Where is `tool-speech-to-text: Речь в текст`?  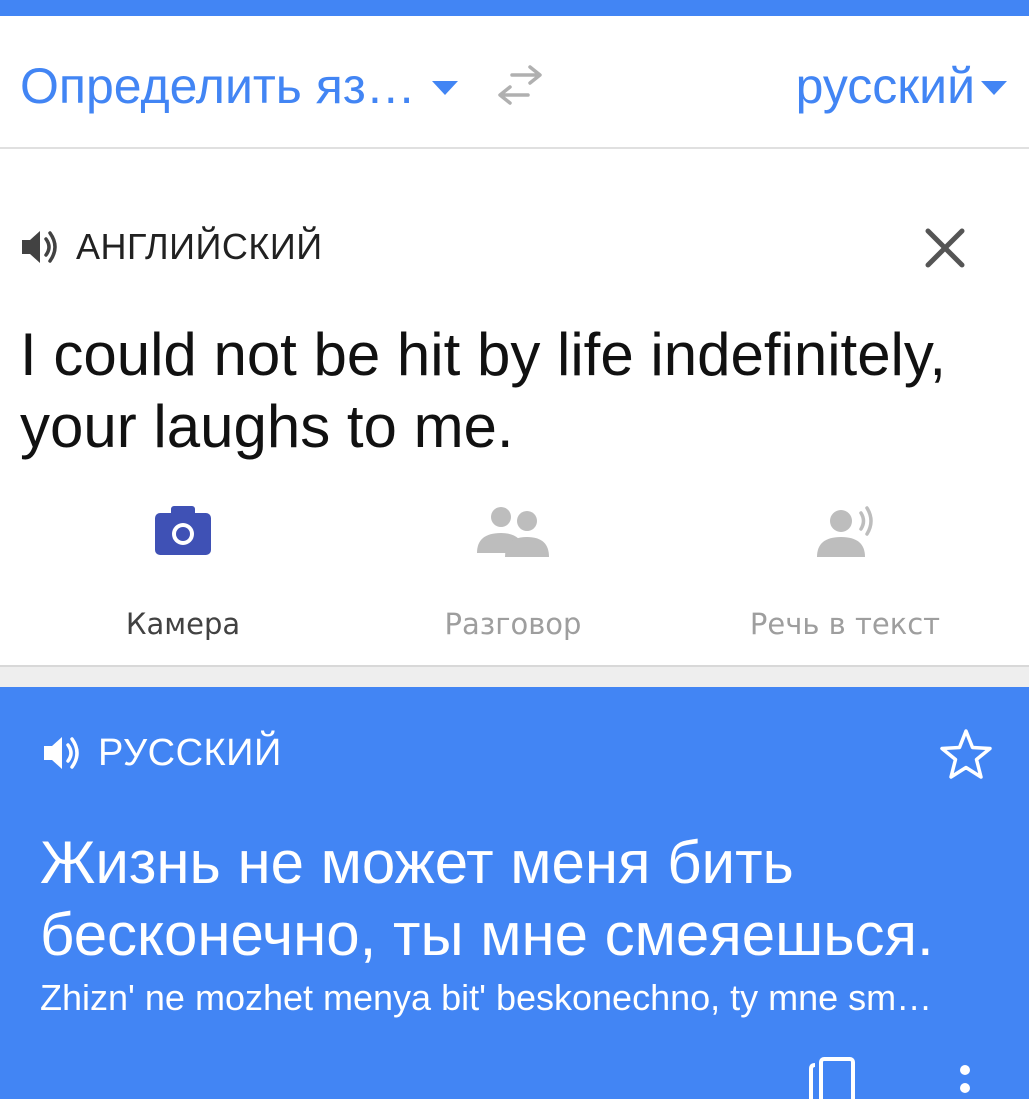
tool-speech-to-text: Речь в текст is located at coordinates (845, 574).